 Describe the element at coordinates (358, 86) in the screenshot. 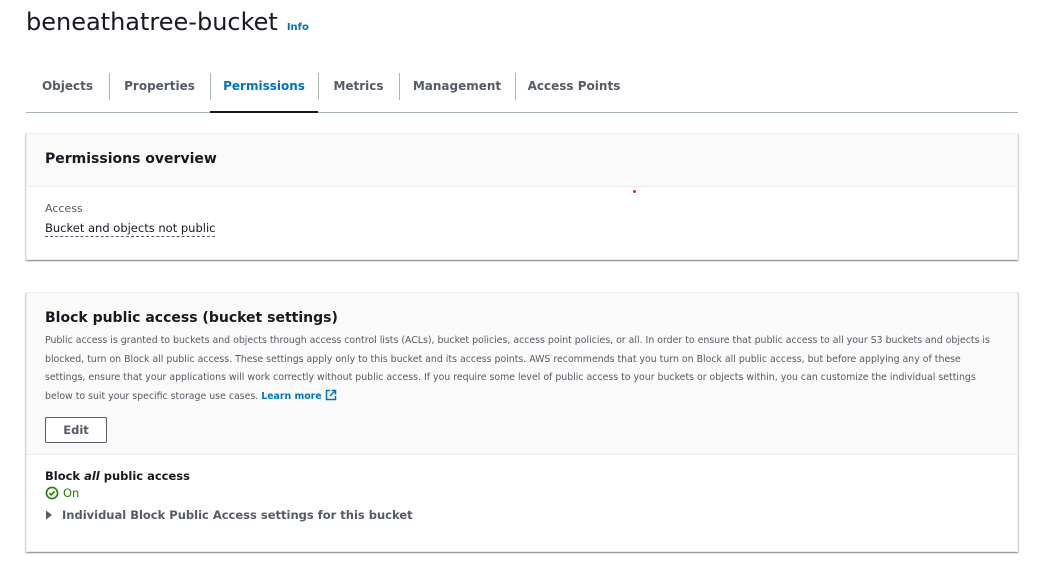

I see `tab-metrics: Metrics` at that location.